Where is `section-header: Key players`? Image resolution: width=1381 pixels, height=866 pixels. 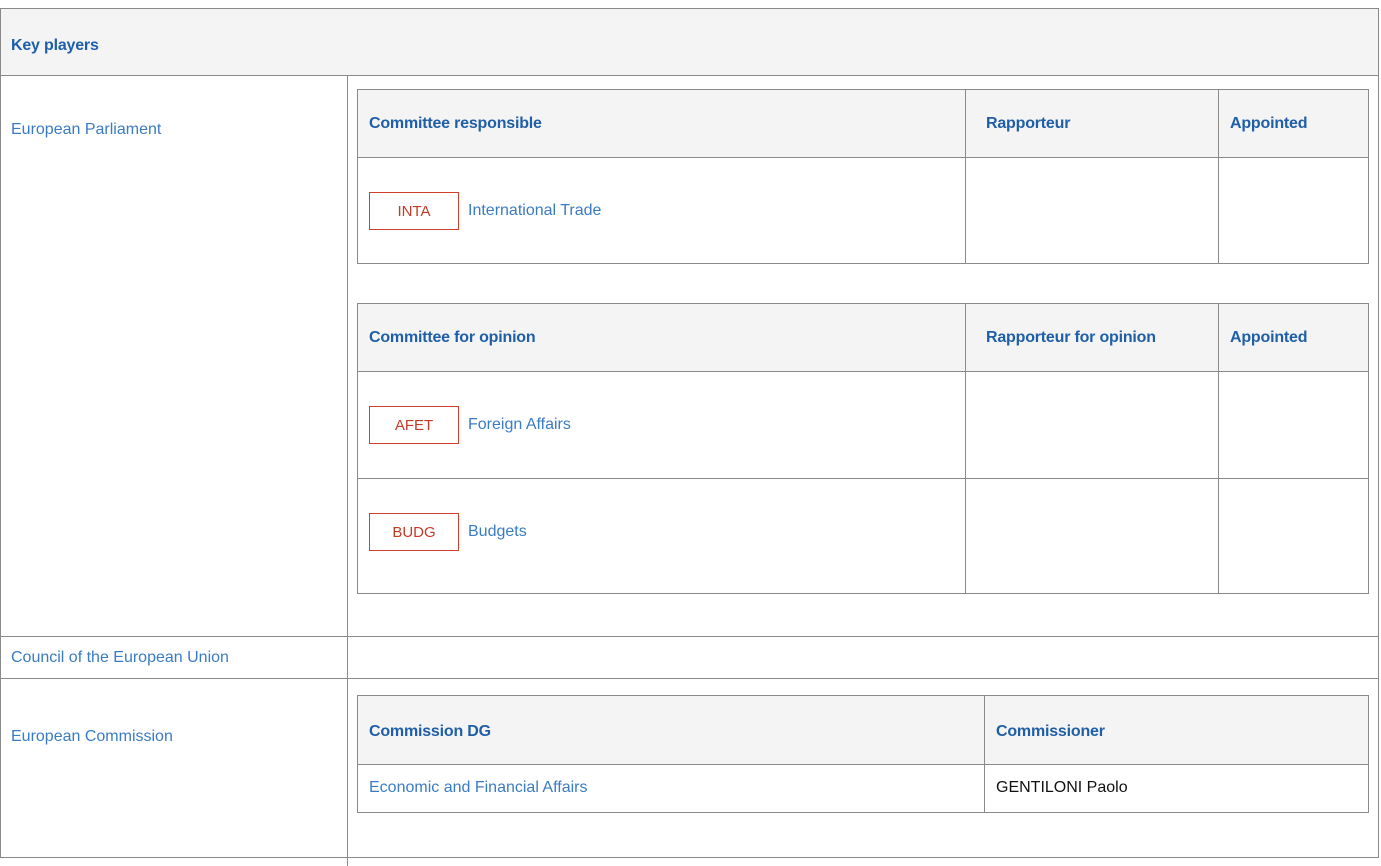
section-header: Key players is located at coordinates (689, 42).